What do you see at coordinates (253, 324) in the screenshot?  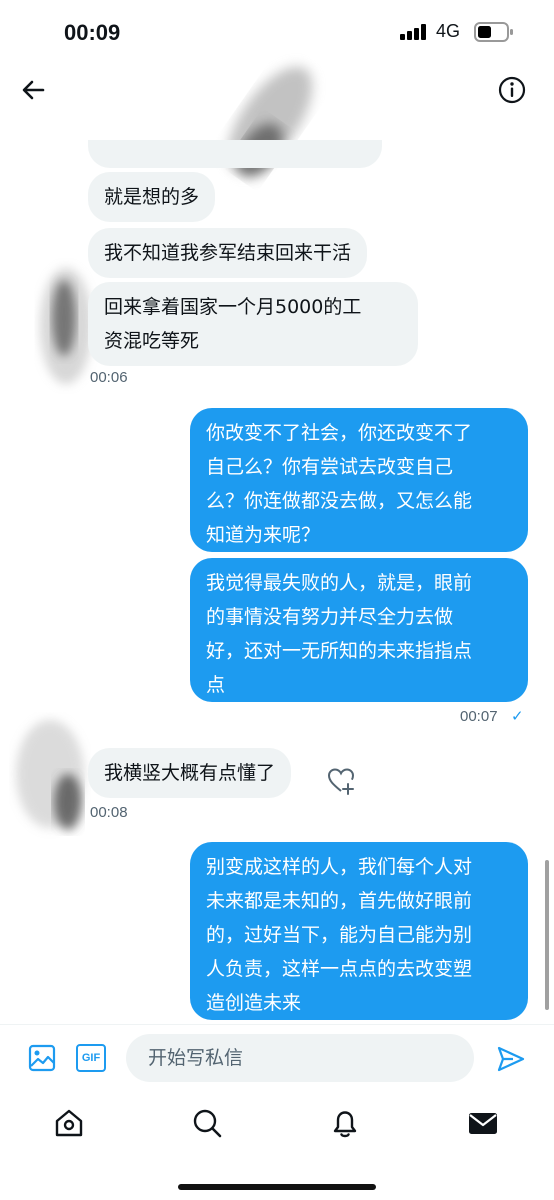 I see `message-bubble-incoming: 回来拿着国家一个月5000的工 资混吃等死` at bounding box center [253, 324].